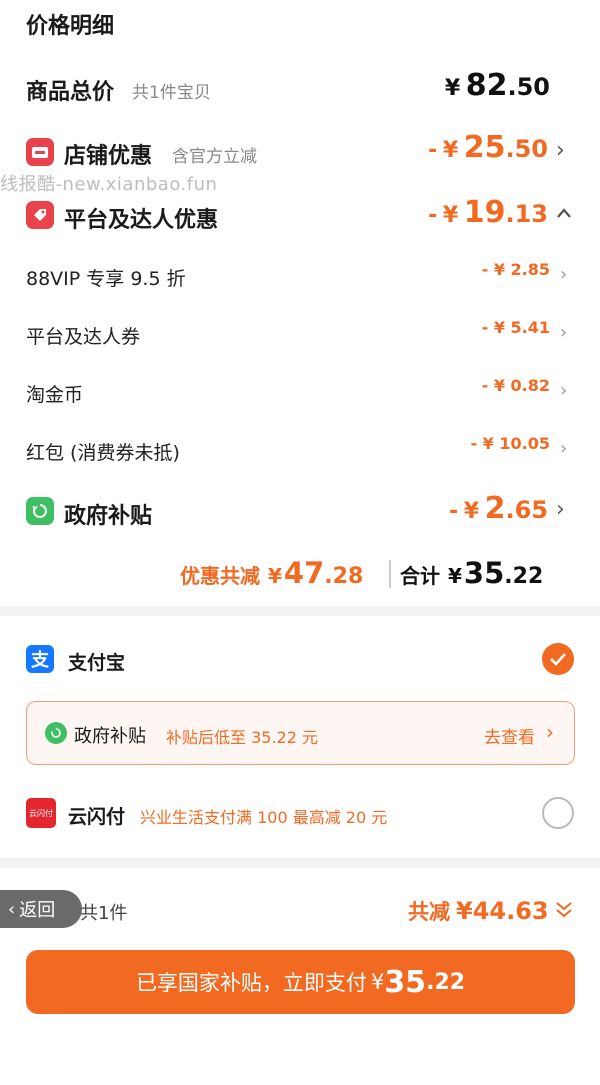 The image size is (600, 1085). What do you see at coordinates (390, 574) in the screenshot?
I see `summary-divider` at bounding box center [390, 574].